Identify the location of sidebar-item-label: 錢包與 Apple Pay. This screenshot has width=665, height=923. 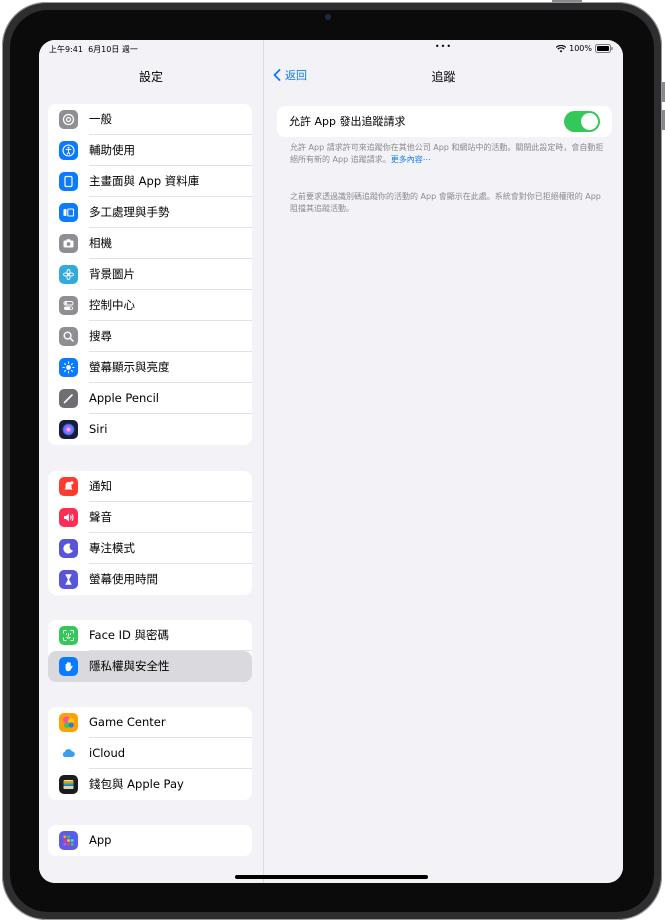
(136, 784).